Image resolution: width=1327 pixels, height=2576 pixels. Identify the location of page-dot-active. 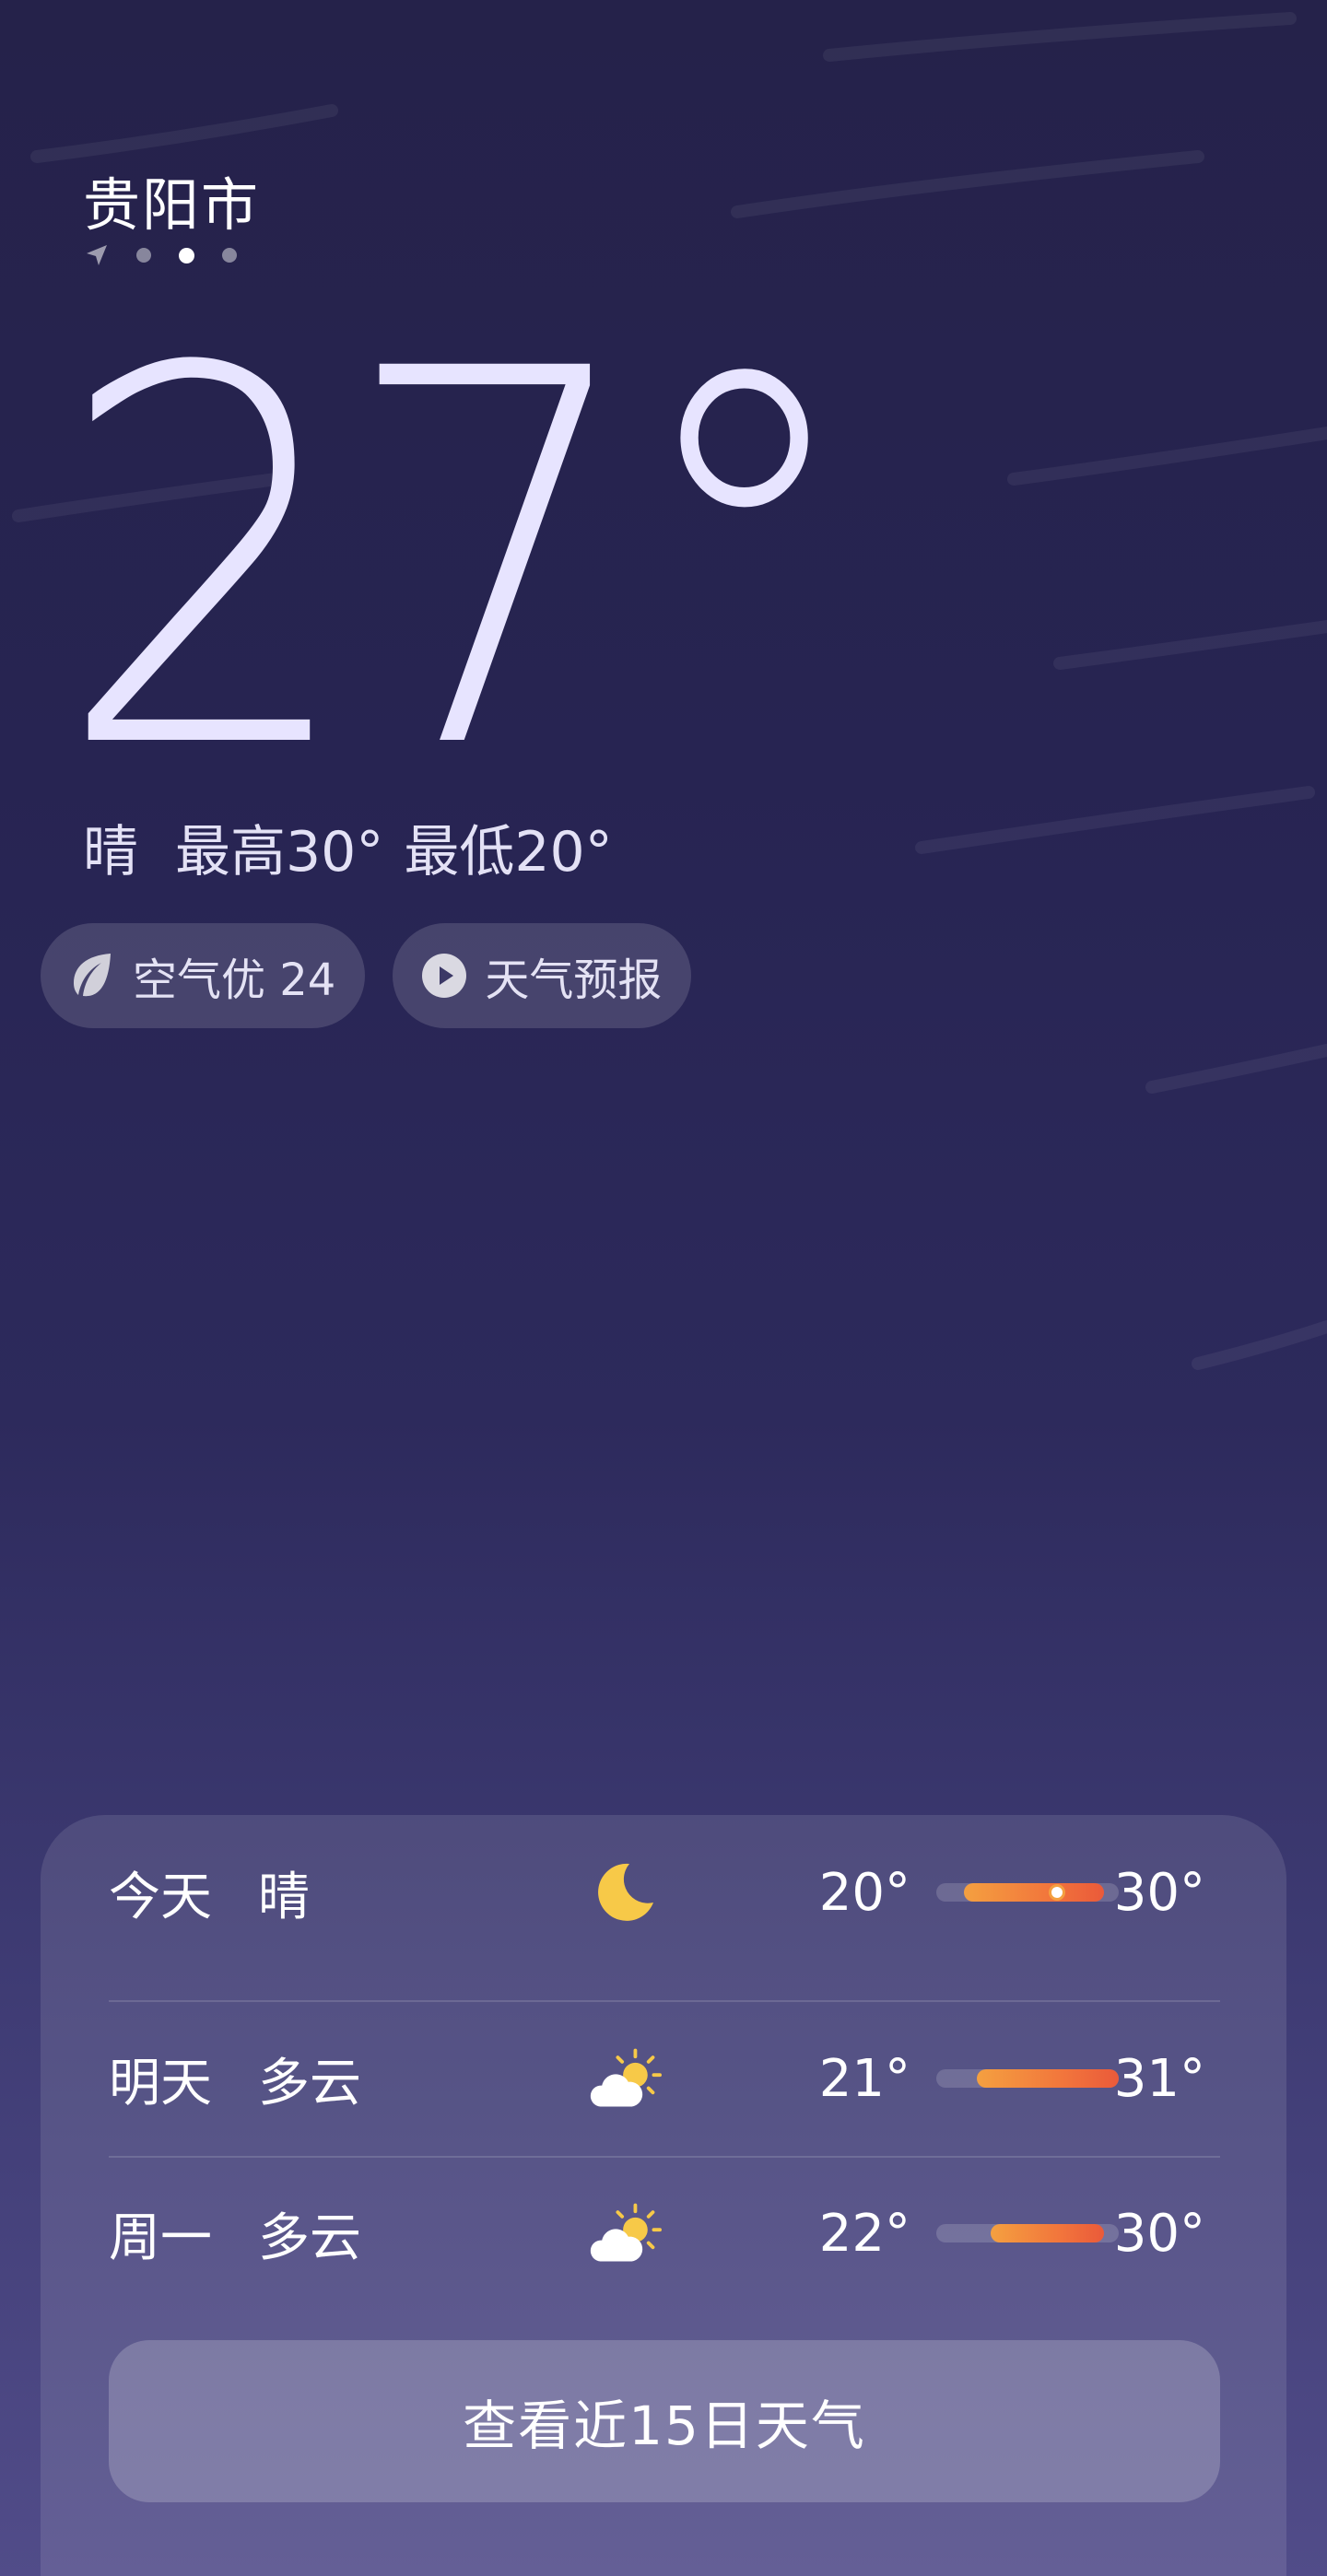
(186, 255).